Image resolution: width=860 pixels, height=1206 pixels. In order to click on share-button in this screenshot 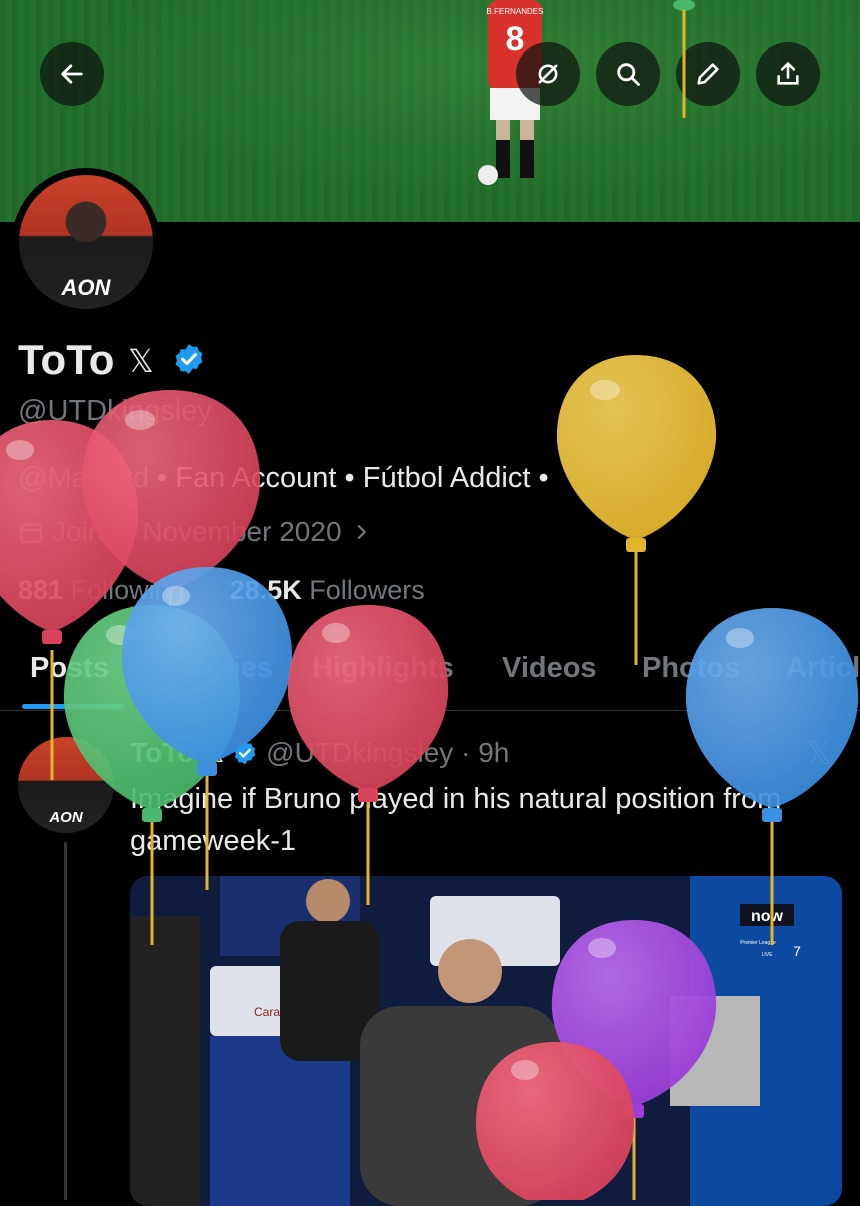, I will do `click(788, 74)`.